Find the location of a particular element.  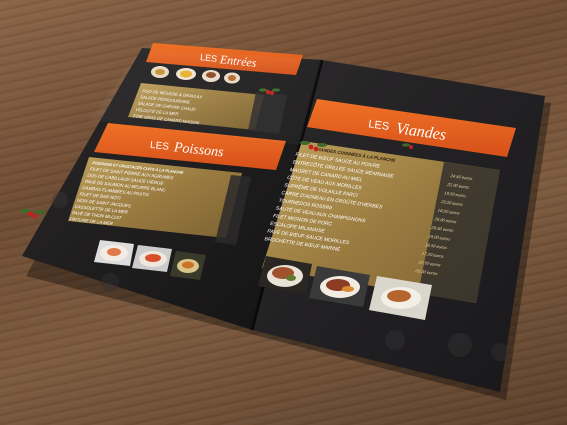

holly-decoration-icon is located at coordinates (32, 214).